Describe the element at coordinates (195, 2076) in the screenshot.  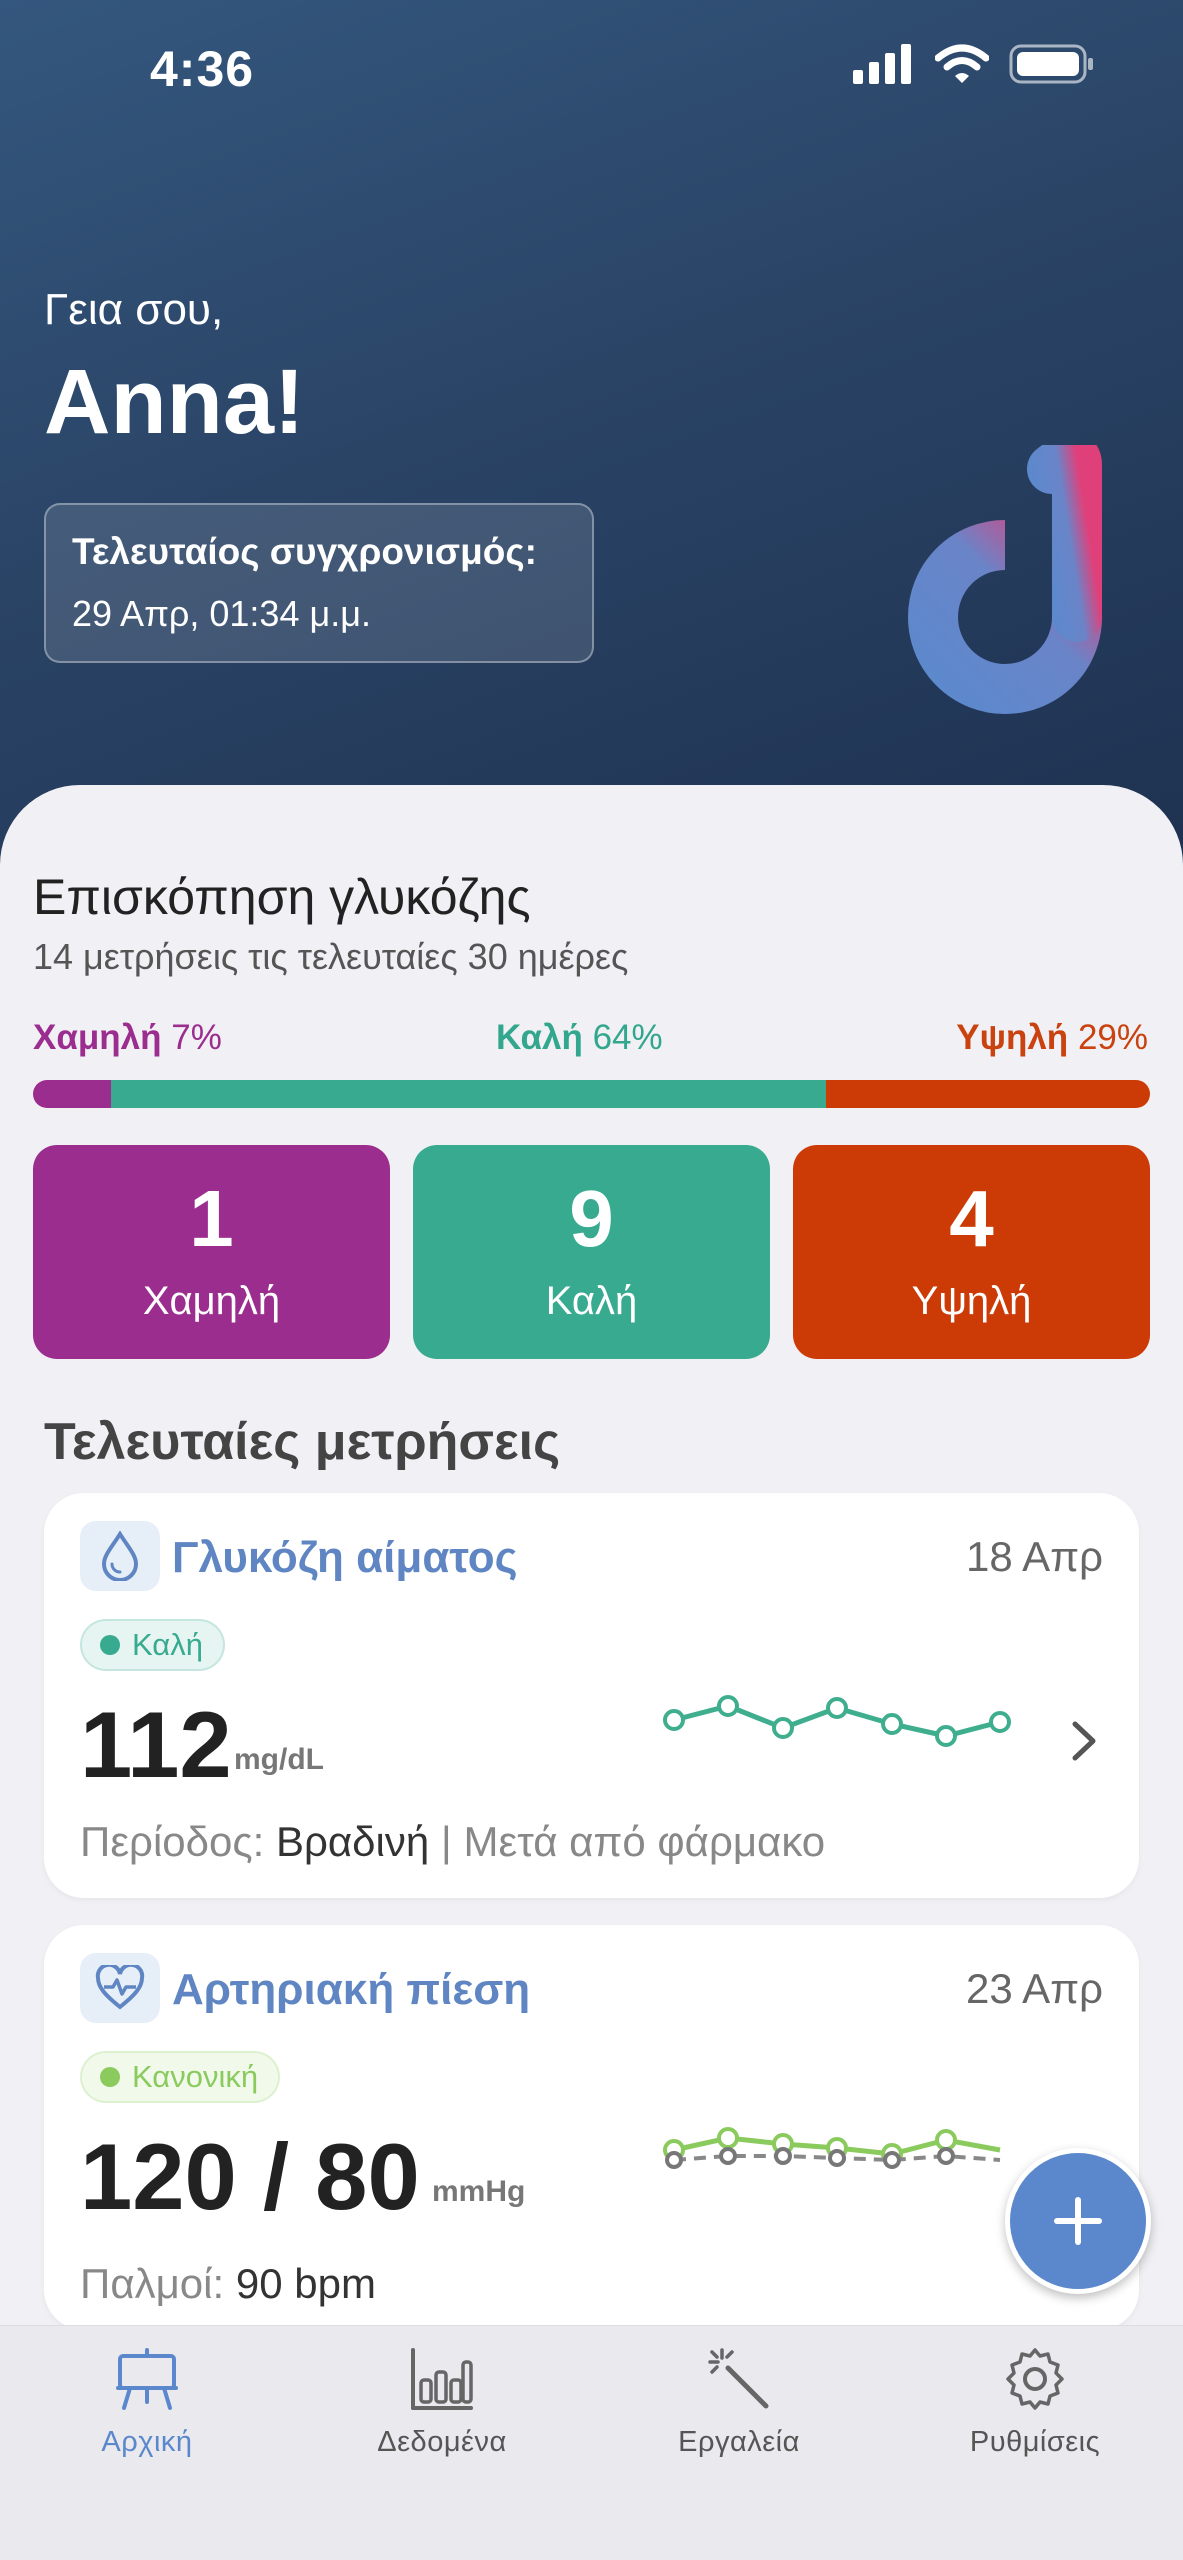
I see `status-text: Κανονική` at that location.